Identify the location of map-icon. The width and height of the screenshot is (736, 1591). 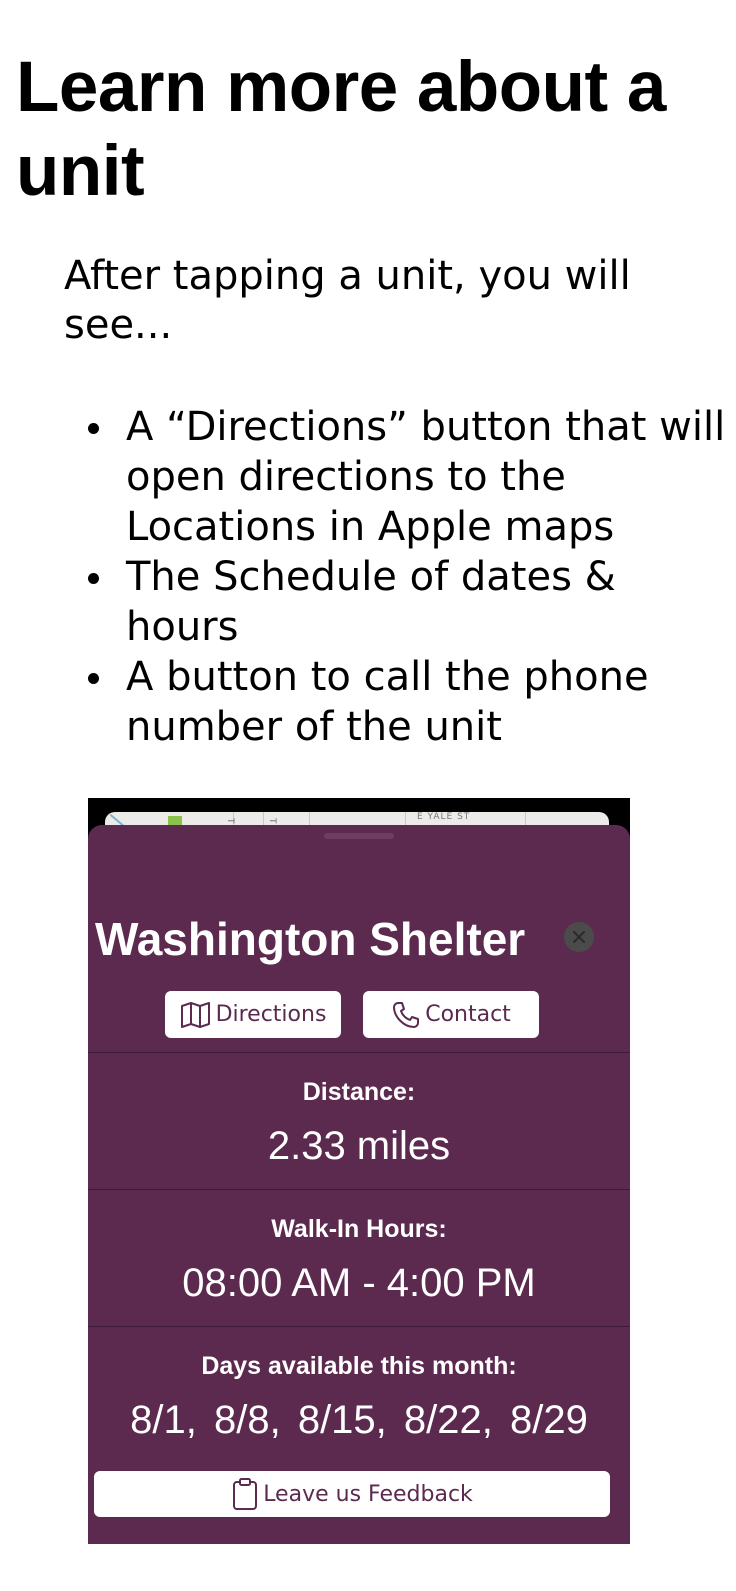
(195, 1014).